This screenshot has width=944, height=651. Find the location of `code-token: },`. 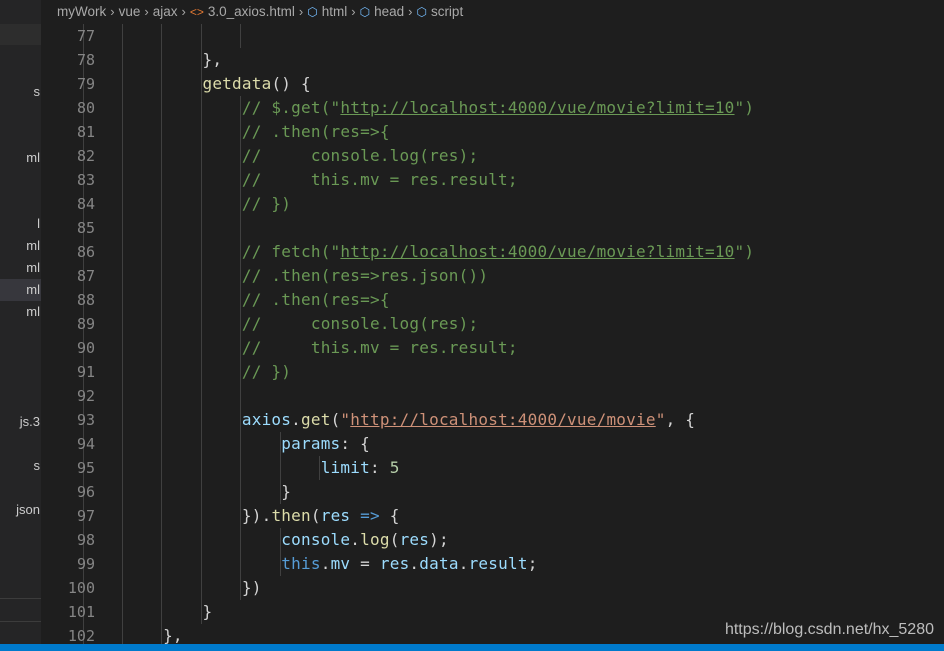

code-token: }, is located at coordinates (173, 635).